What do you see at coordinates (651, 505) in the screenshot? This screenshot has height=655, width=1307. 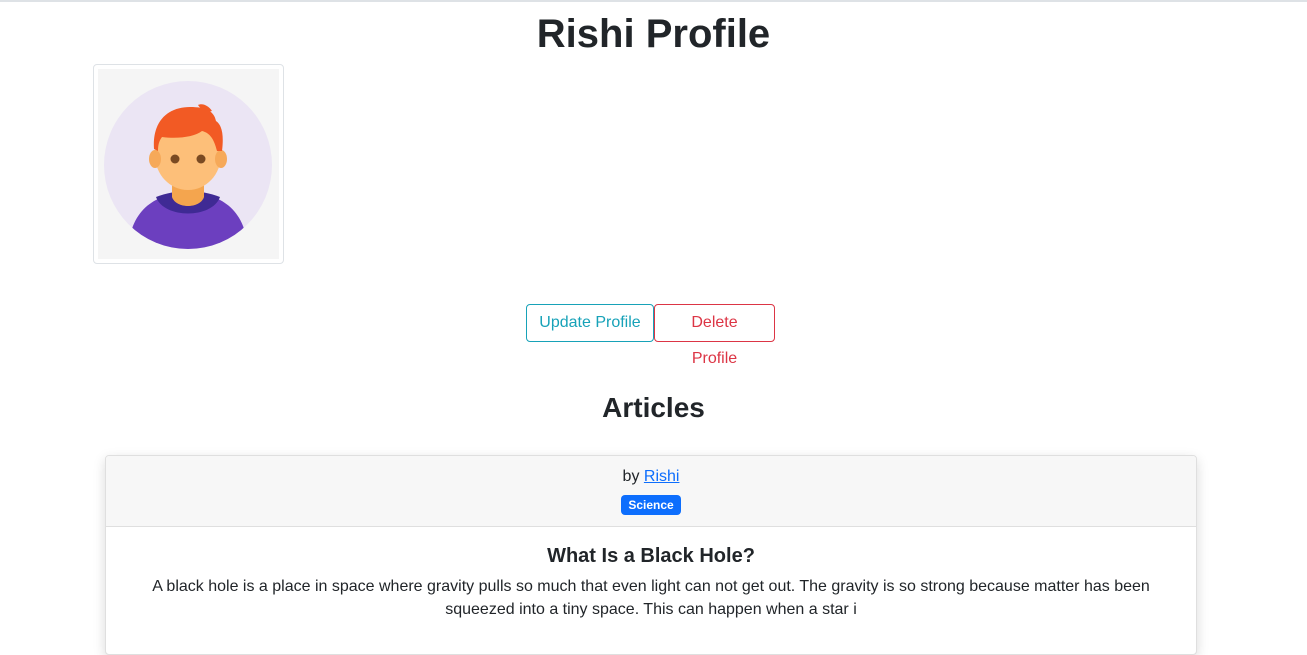 I see `category-badge: Science` at bounding box center [651, 505].